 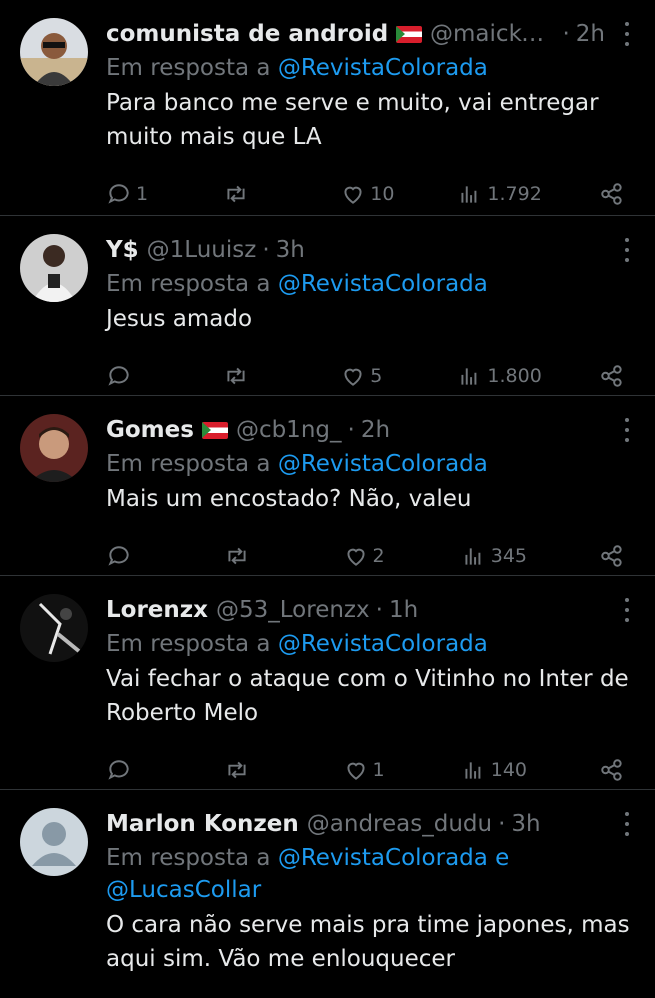 I want to click on like-count: 5, so click(x=376, y=376).